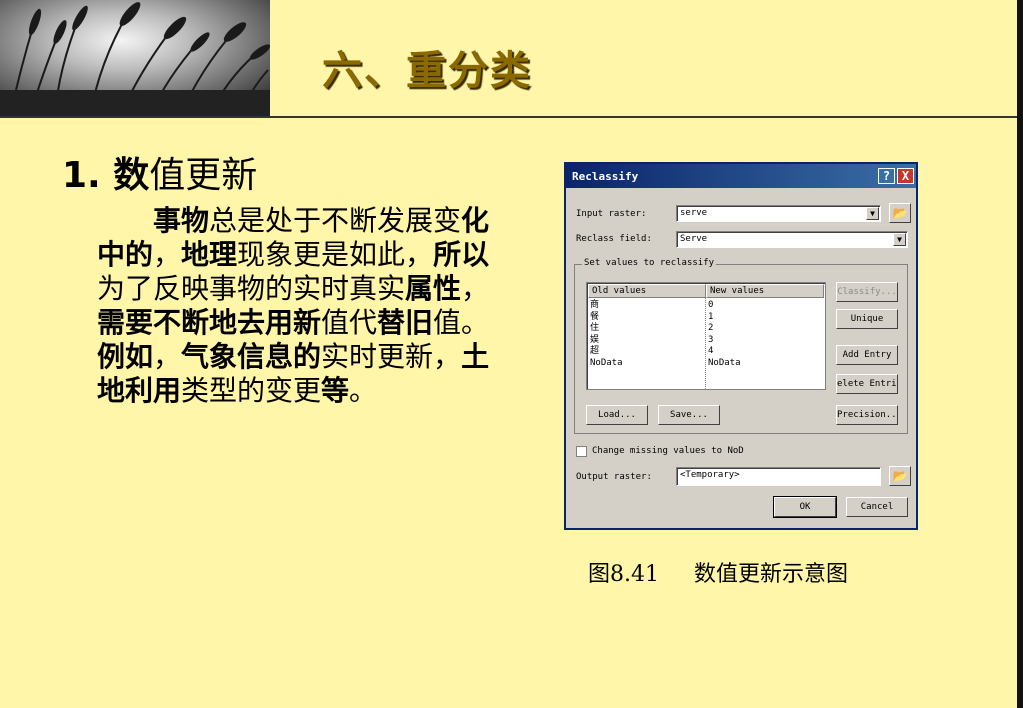 Image resolution: width=1023 pixels, height=708 pixels. Describe the element at coordinates (694, 213) in the screenshot. I see `input-raster-value: serve` at that location.